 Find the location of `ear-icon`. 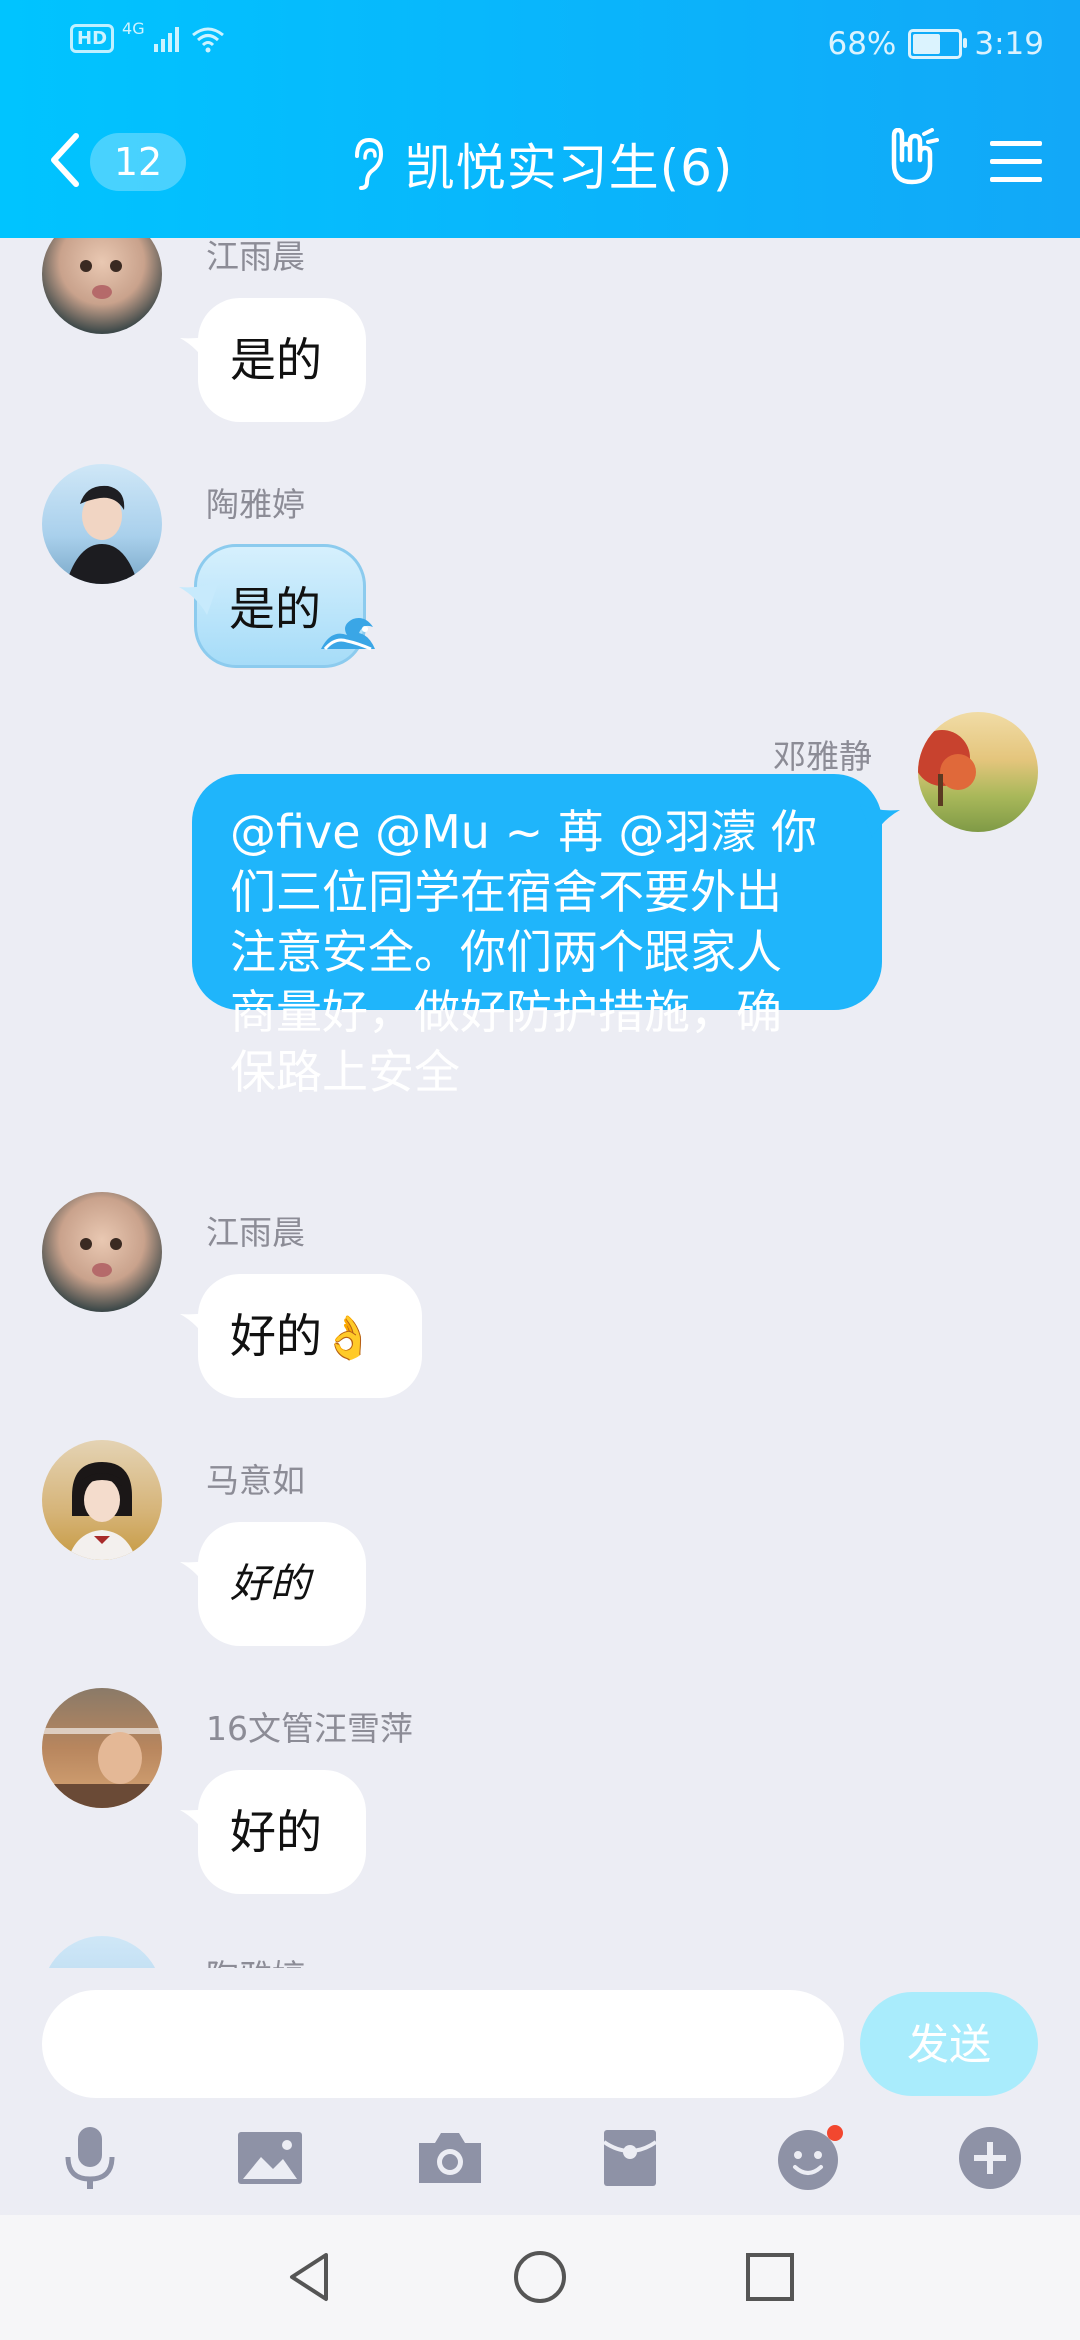

ear-icon is located at coordinates (368, 163).